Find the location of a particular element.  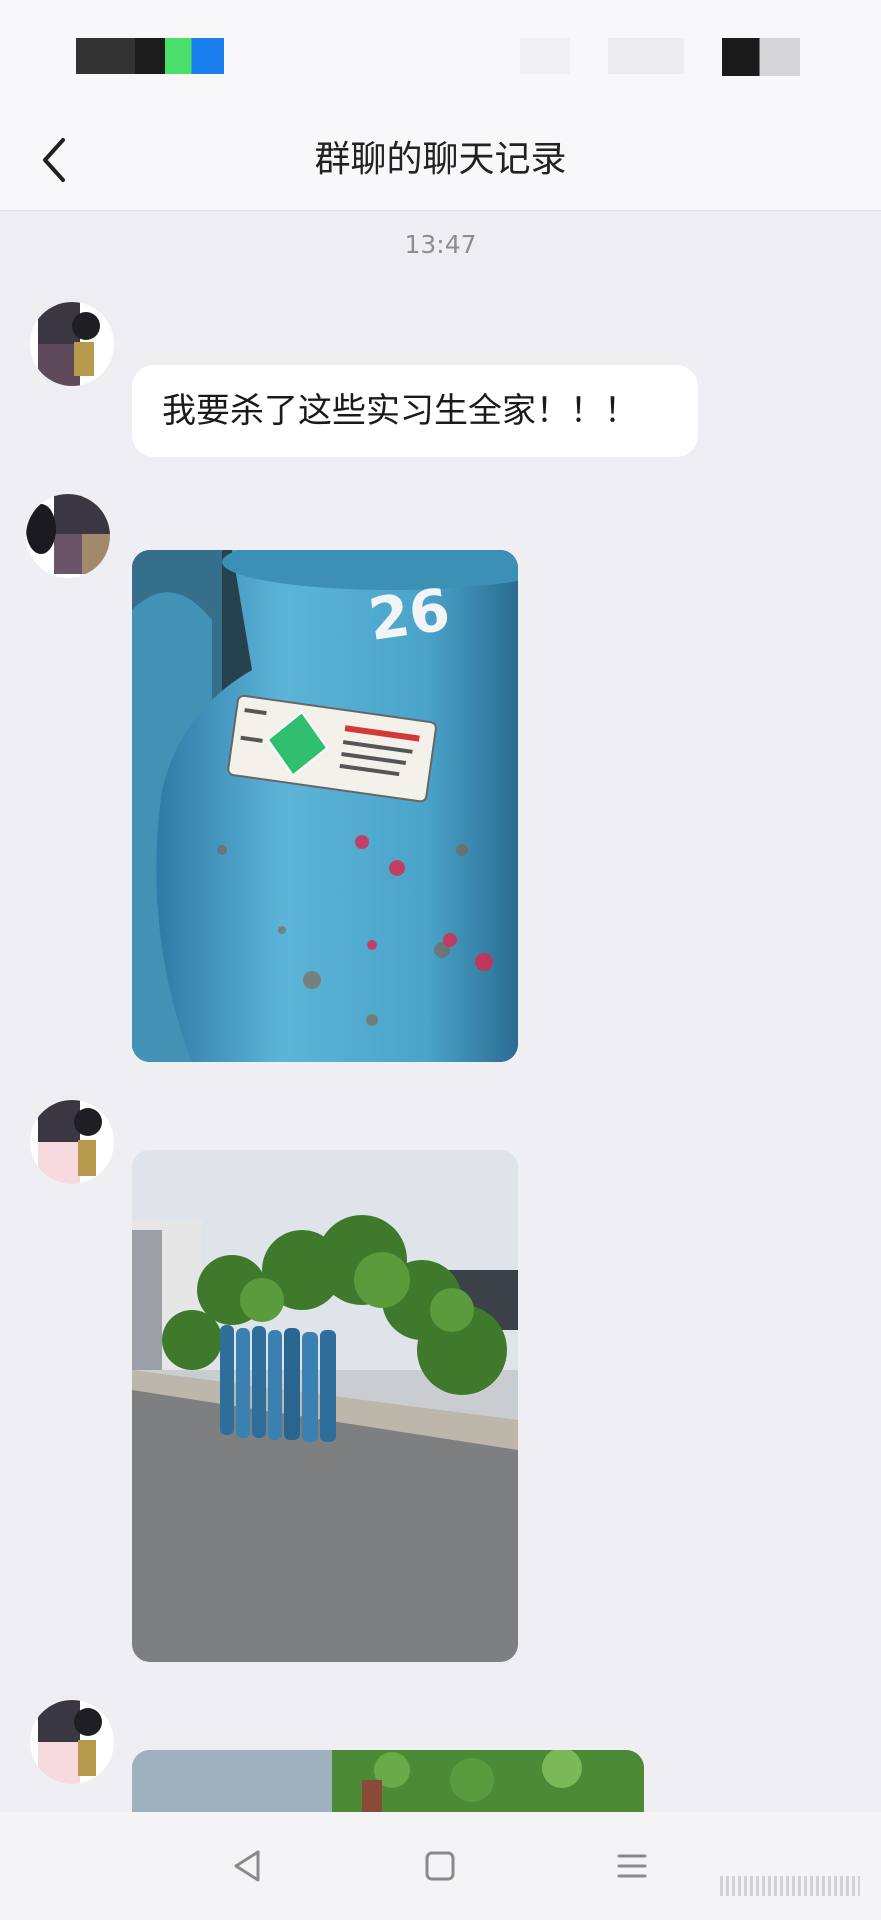

image-message-cylinder-closeup: 26 is located at coordinates (325, 806).